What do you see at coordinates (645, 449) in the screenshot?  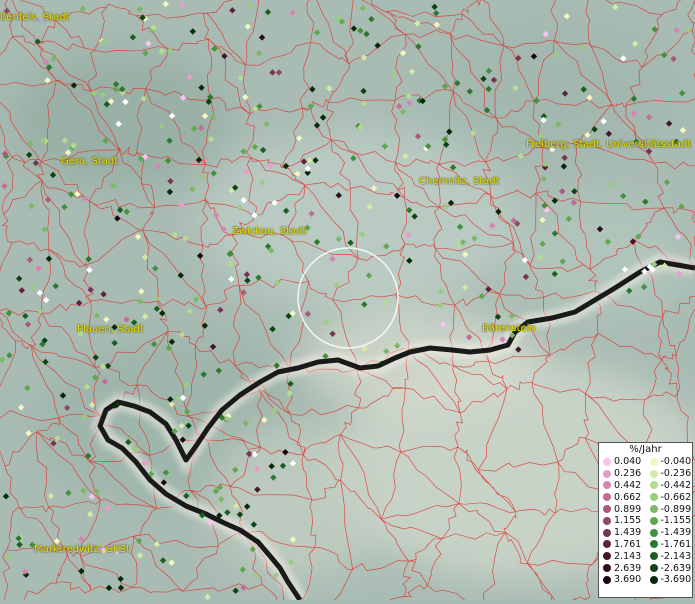 I see `legend-title: %/Jahr` at bounding box center [645, 449].